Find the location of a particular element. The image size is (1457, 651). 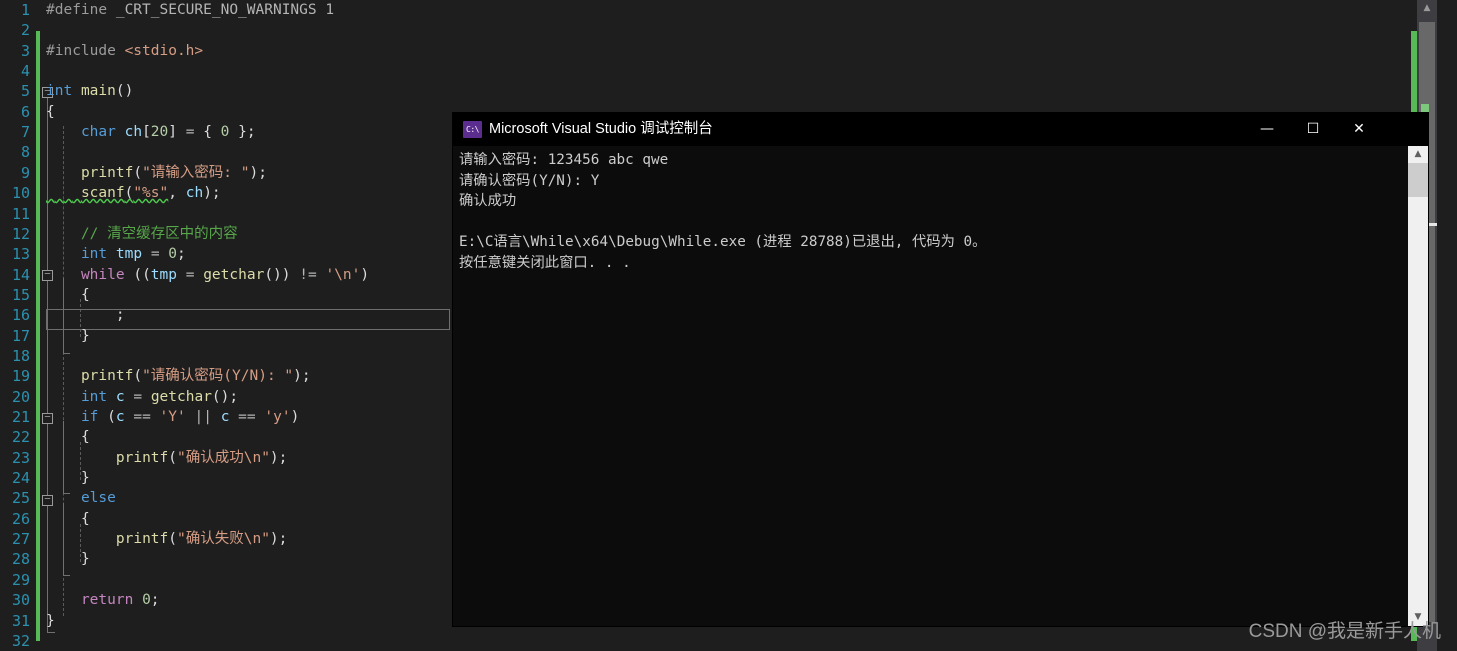

line-number: 17 is located at coordinates (20, 335).